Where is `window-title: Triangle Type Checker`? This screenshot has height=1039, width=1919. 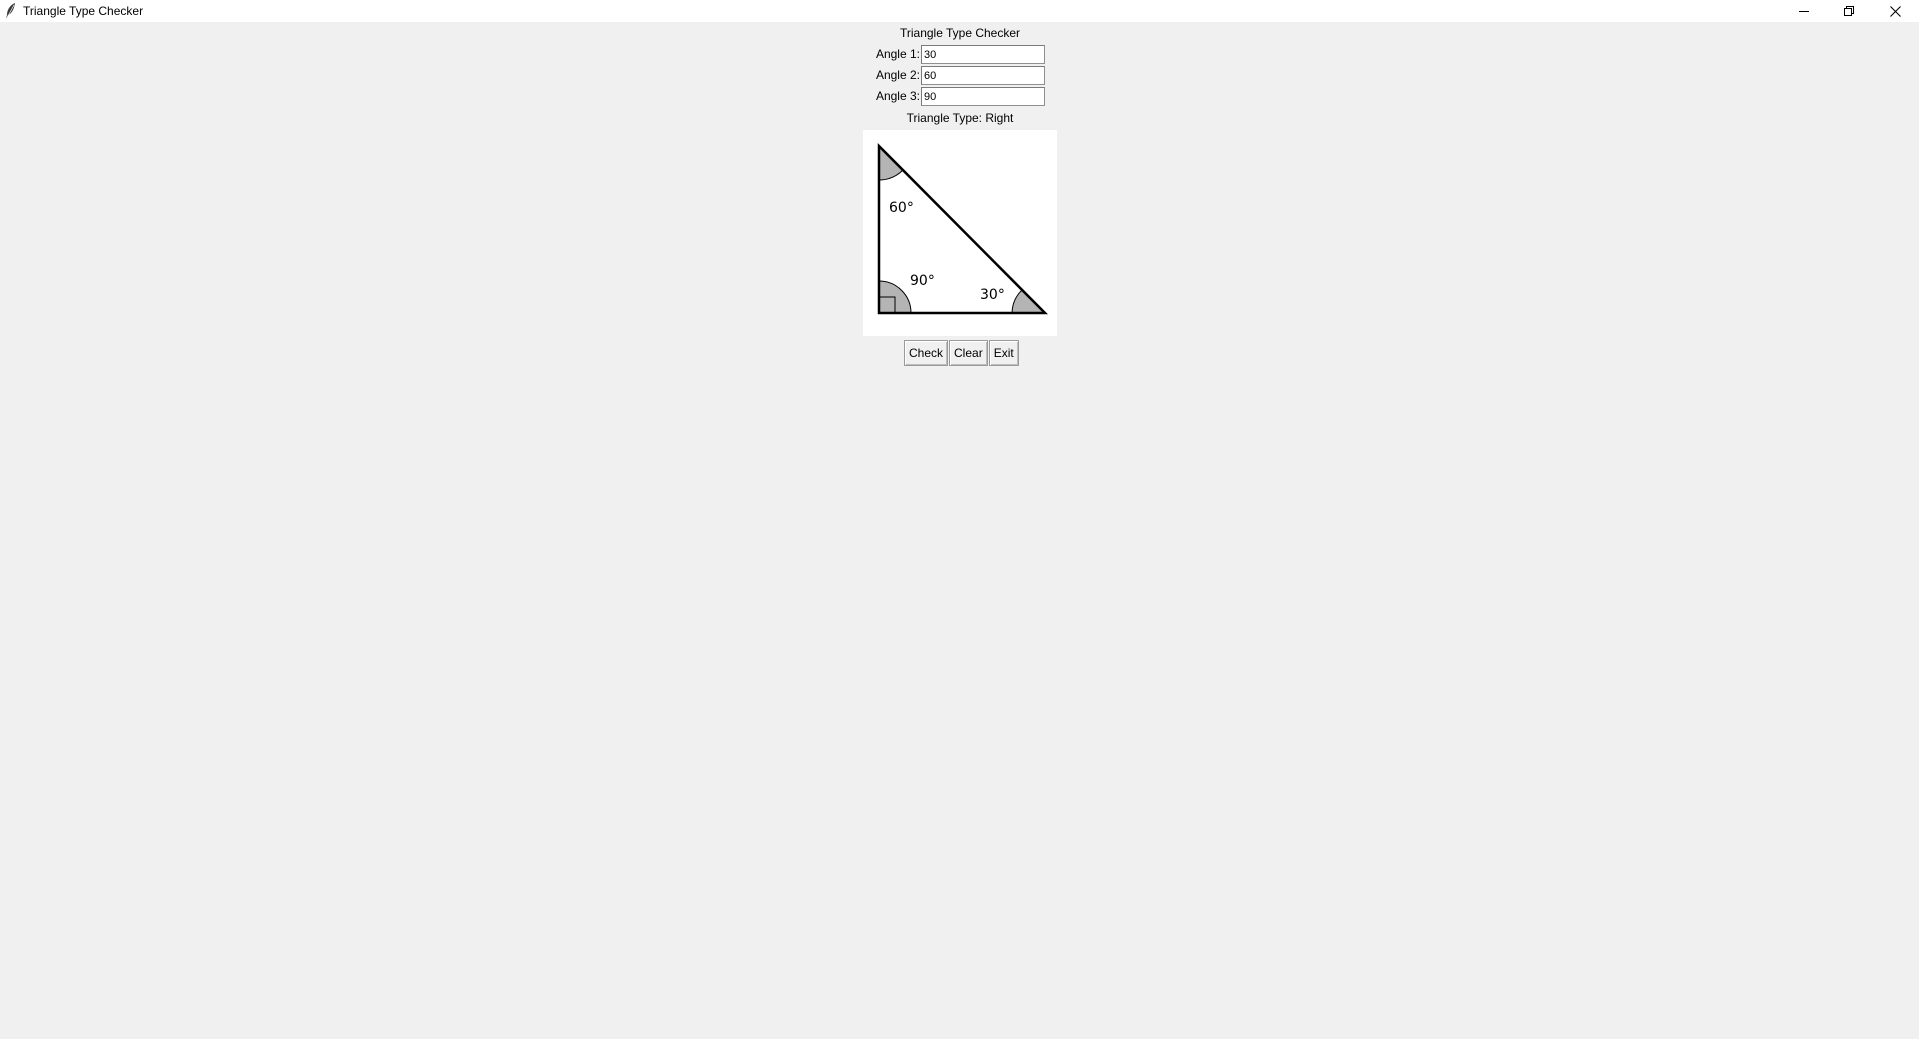
window-title: Triangle Type Checker is located at coordinates (83, 11).